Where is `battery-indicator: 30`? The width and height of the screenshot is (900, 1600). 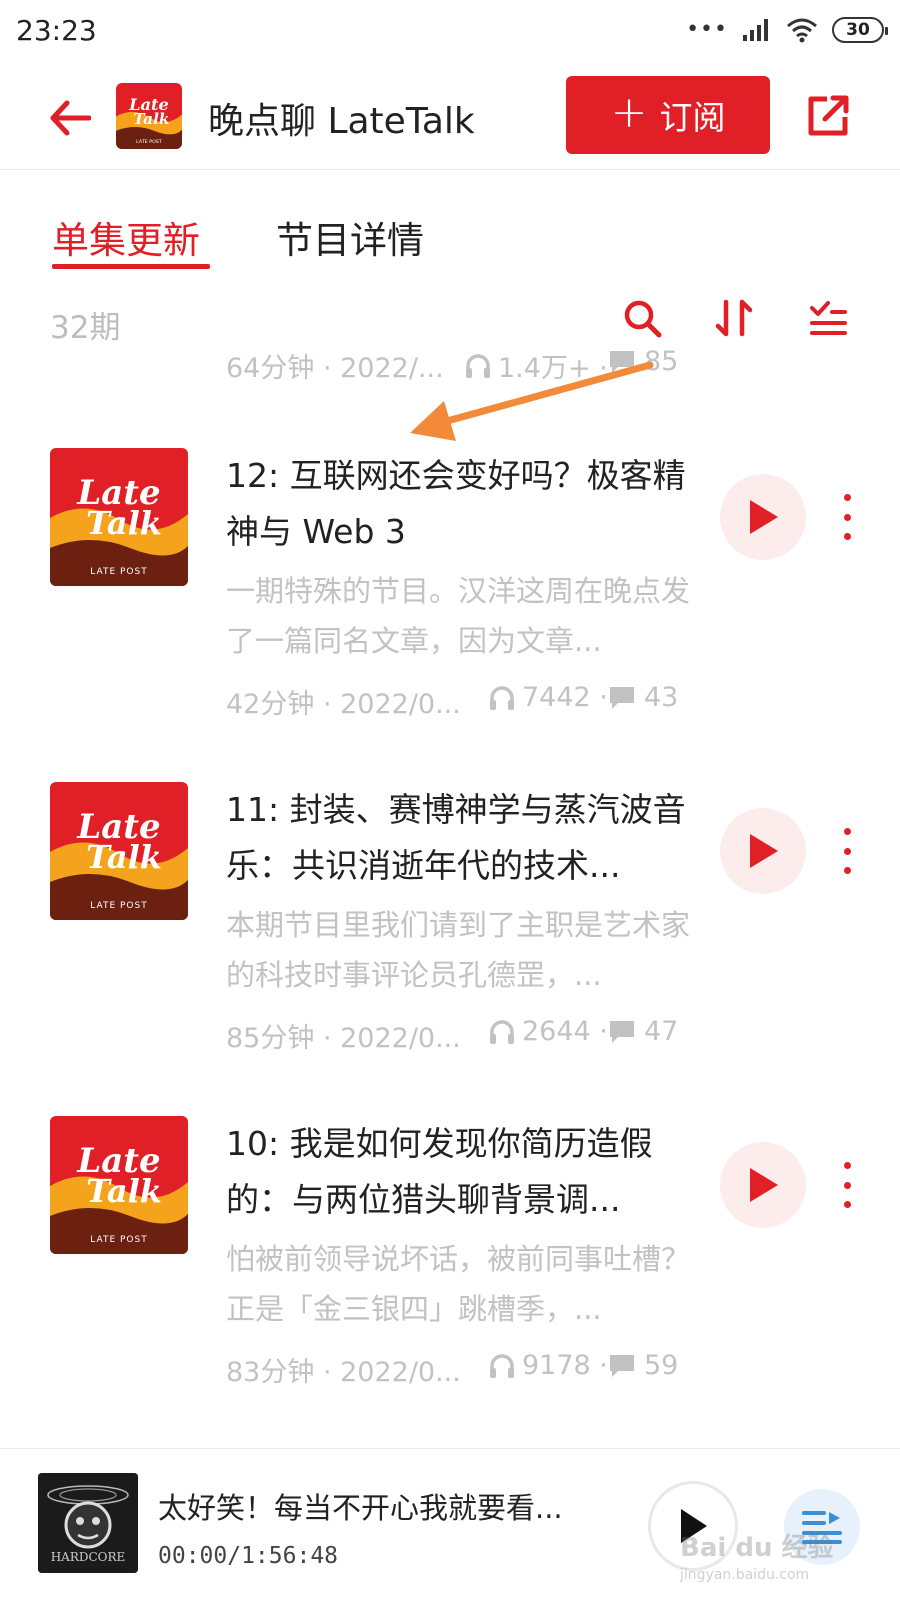 battery-indicator: 30 is located at coordinates (860, 30).